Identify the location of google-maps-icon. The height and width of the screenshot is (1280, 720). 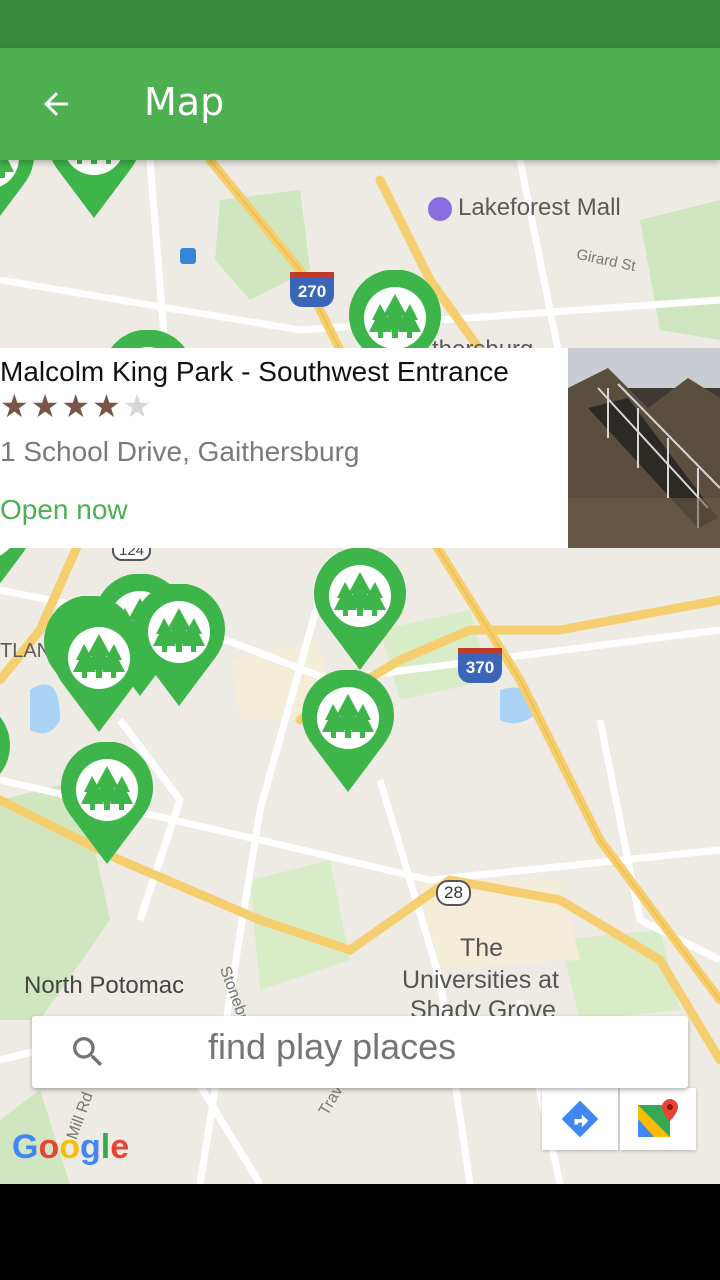
(658, 1118).